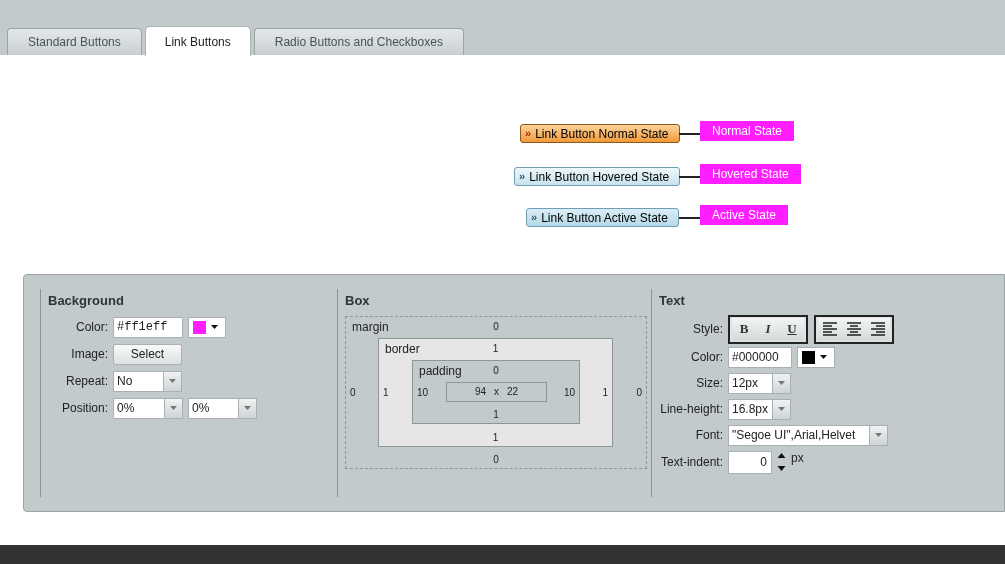  I want to click on unit-label: px, so click(797, 458).